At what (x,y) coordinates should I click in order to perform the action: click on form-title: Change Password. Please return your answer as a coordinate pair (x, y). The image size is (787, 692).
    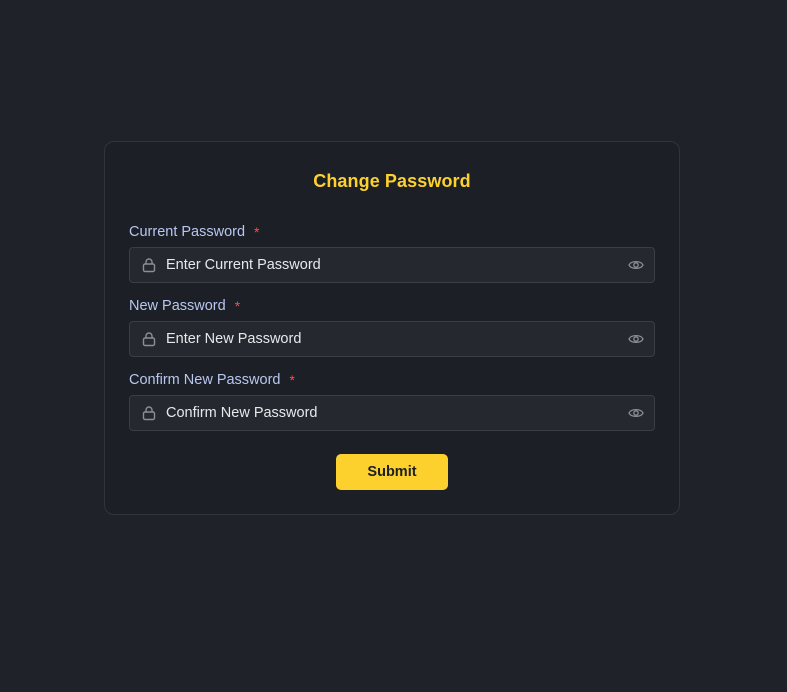
    Looking at the image, I should click on (392, 181).